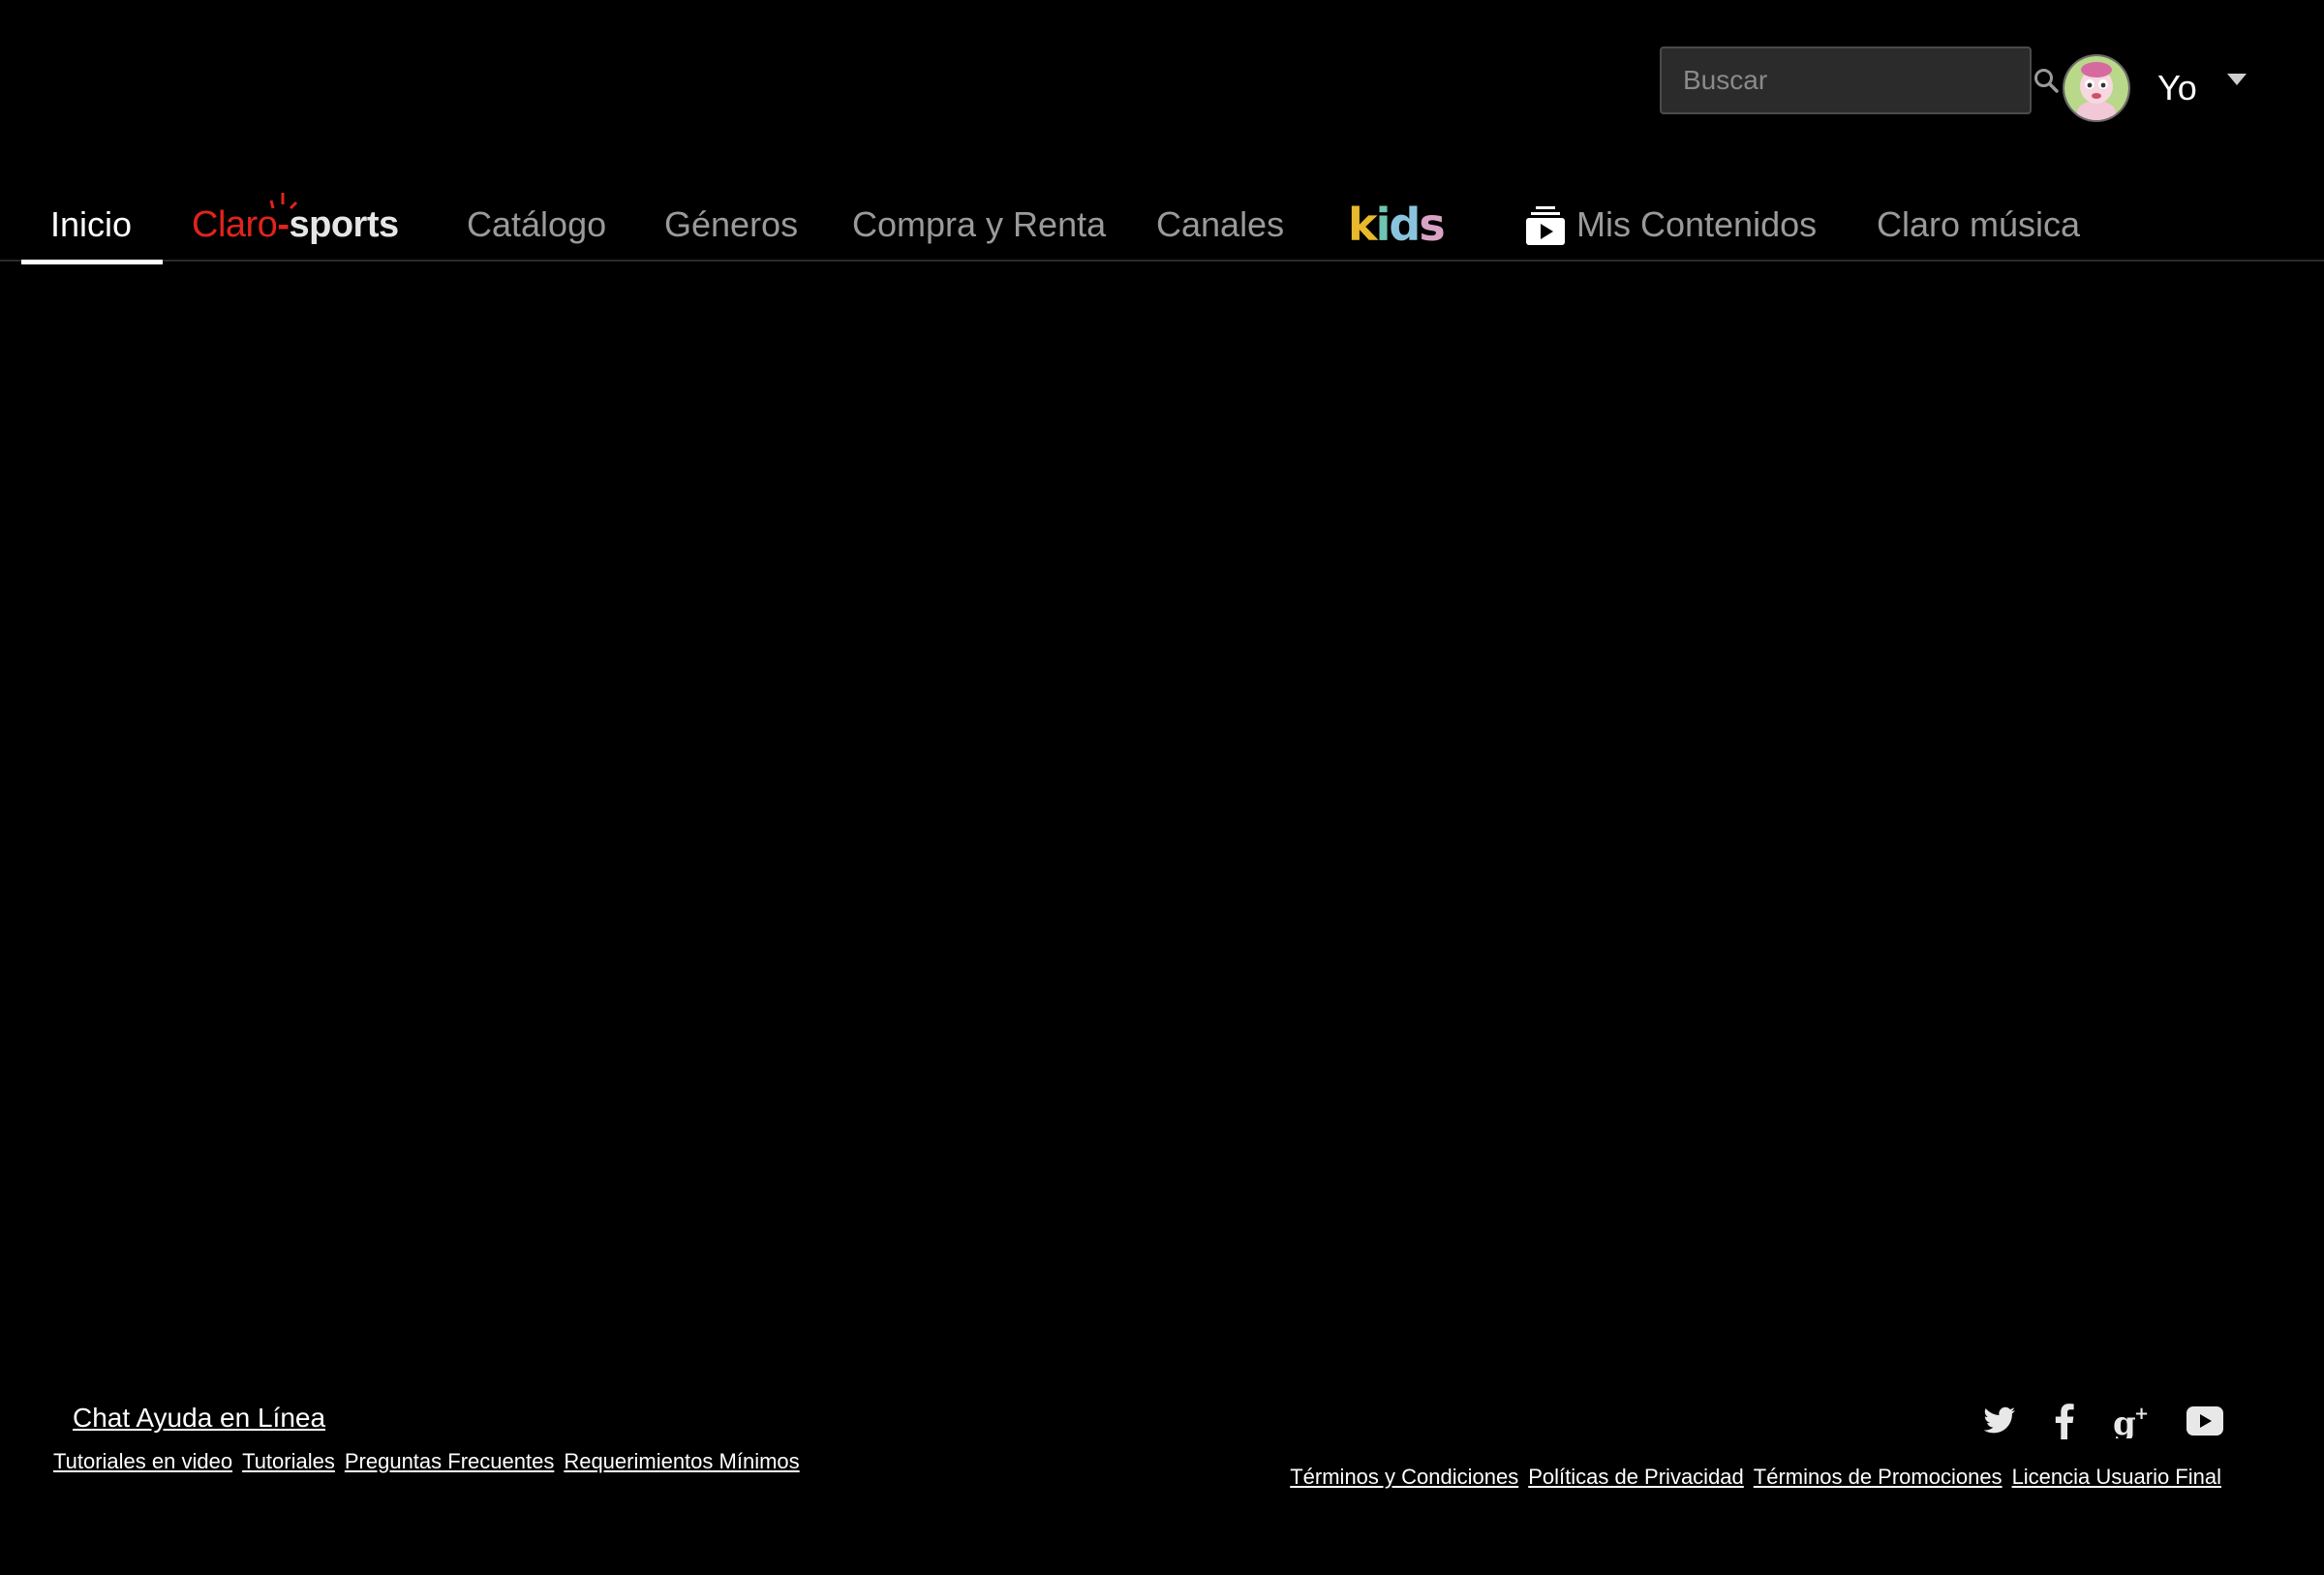  I want to click on kids-logo: kids, so click(1397, 225).